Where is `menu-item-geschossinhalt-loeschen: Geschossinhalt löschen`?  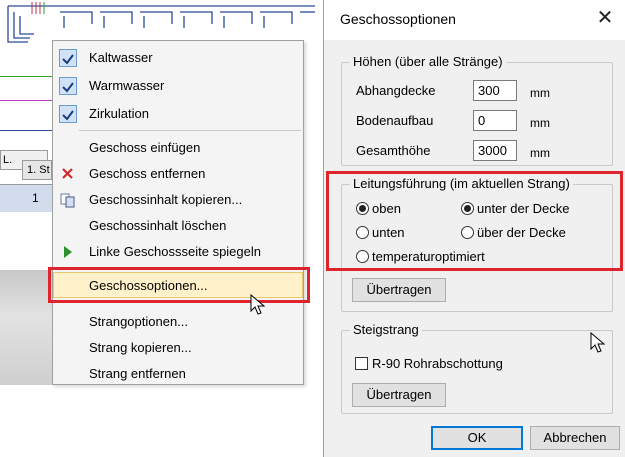
menu-item-geschossinhalt-loeschen: Geschossinhalt löschen is located at coordinates (178, 226).